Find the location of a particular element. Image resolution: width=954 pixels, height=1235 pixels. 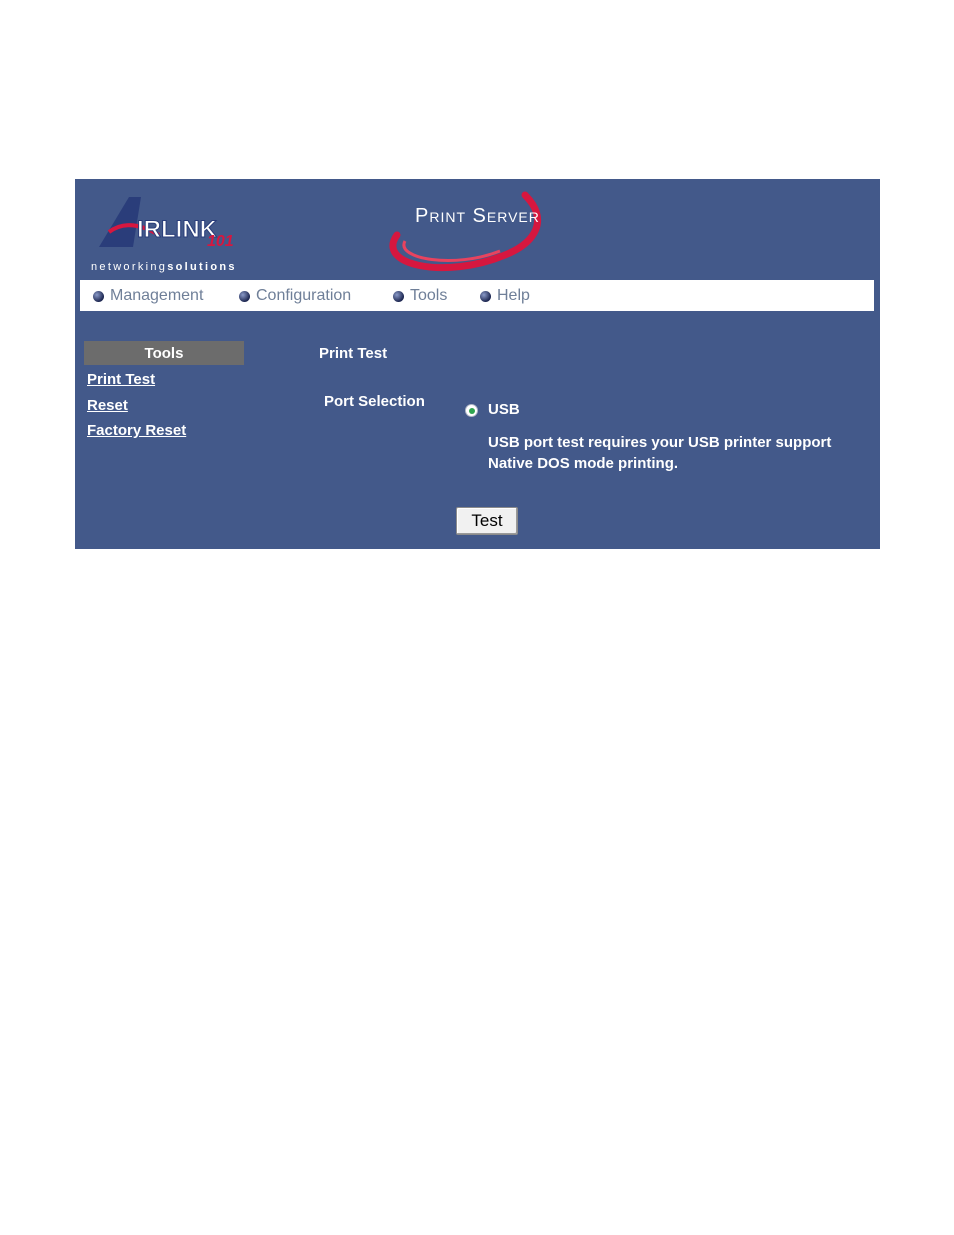

sidebar-link-factory-reset: Factory Reset is located at coordinates (136, 430).